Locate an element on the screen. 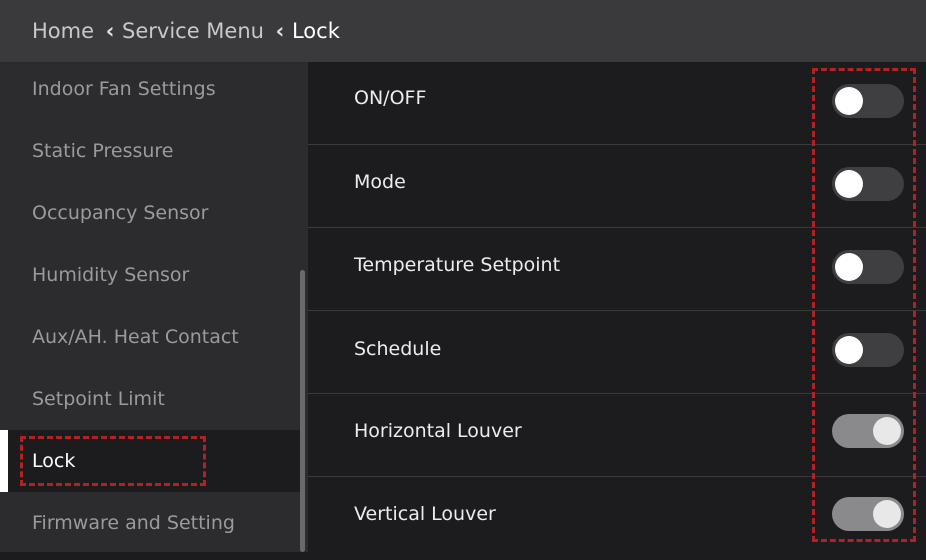 The image size is (926, 560). sidebar-item-static-pressure: Static Pressure is located at coordinates (150, 151).